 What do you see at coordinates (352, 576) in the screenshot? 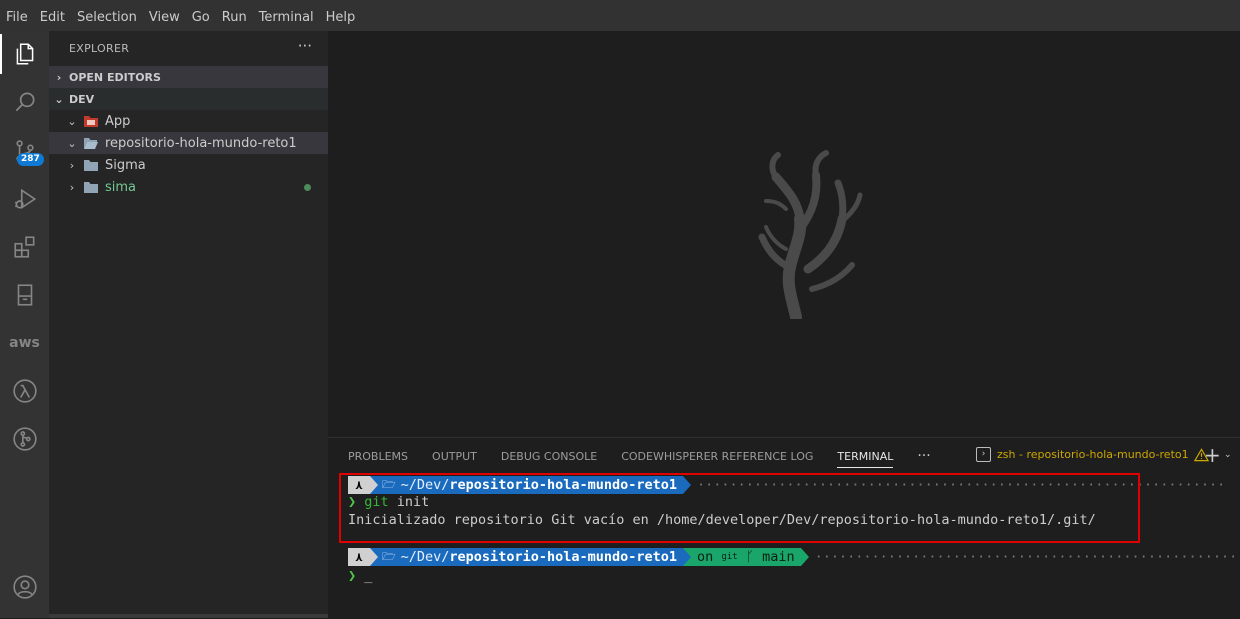
I see `prompt-chevron: ❯` at bounding box center [352, 576].